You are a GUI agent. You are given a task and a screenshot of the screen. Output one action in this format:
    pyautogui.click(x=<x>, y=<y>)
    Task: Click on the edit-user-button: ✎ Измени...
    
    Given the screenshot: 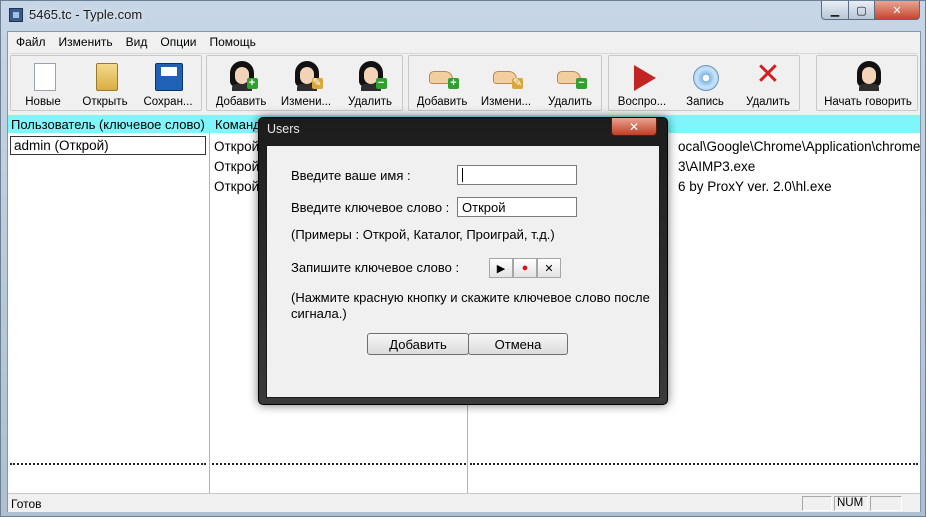 What is the action you would take?
    pyautogui.click(x=306, y=84)
    